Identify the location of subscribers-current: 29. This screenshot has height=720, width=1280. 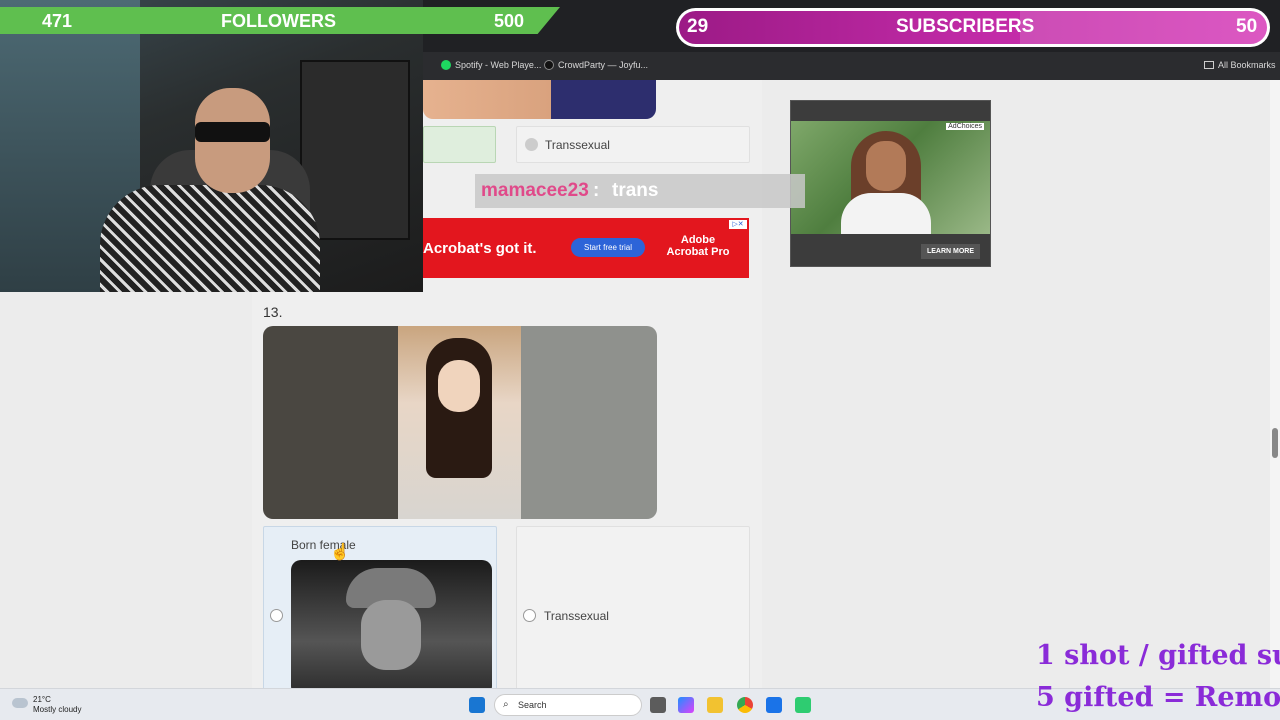
(698, 26).